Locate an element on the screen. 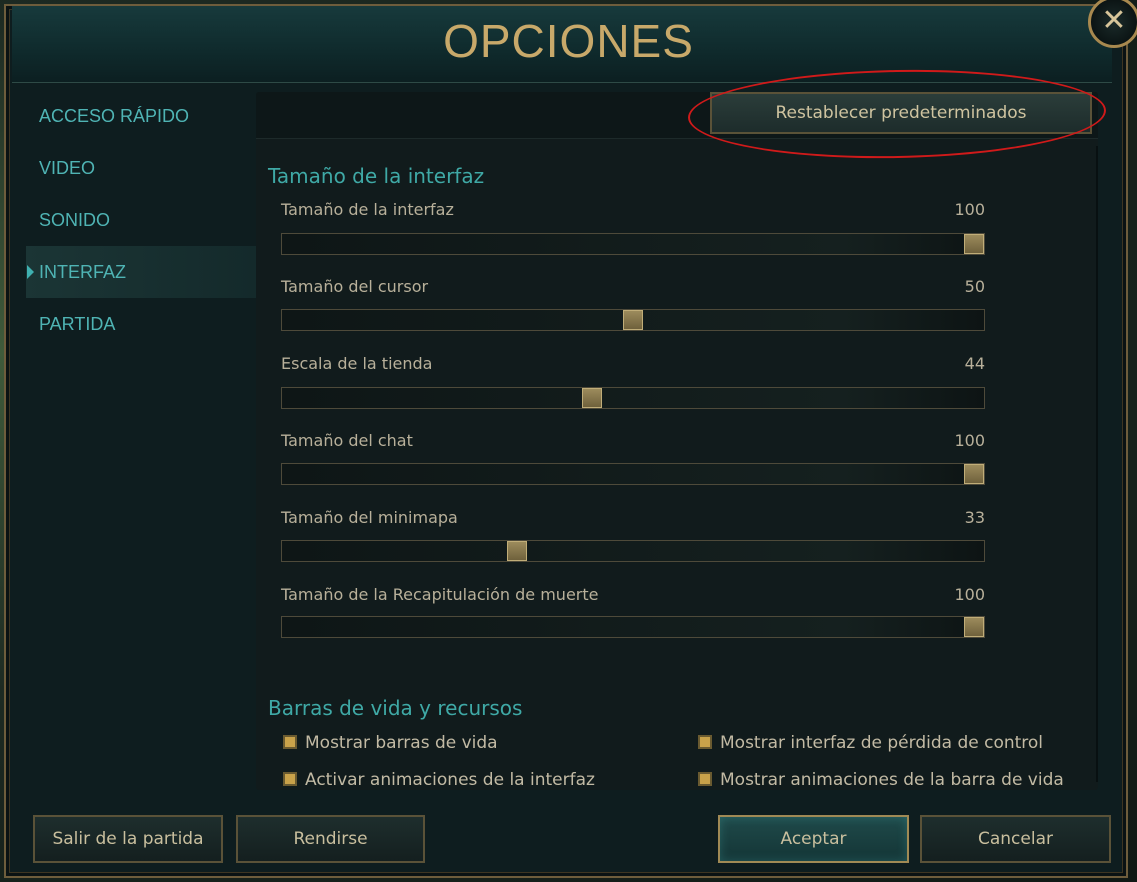  checkbox-interface-animations: Activar animaciones de la interfaz is located at coordinates (439, 780).